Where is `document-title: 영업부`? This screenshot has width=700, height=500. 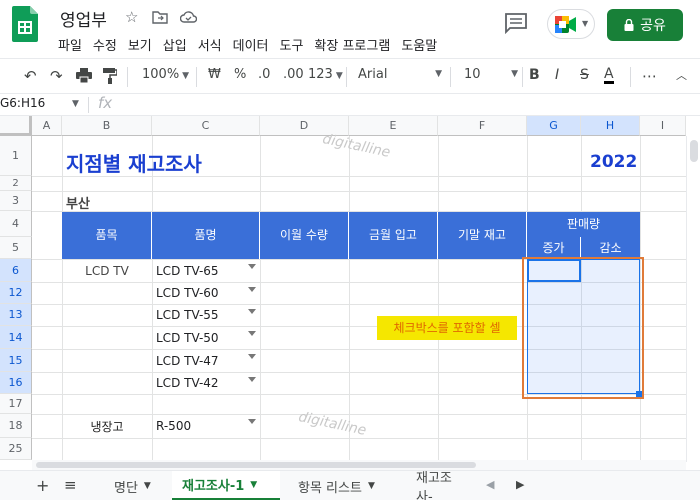
document-title: 영업부 is located at coordinates (83, 18).